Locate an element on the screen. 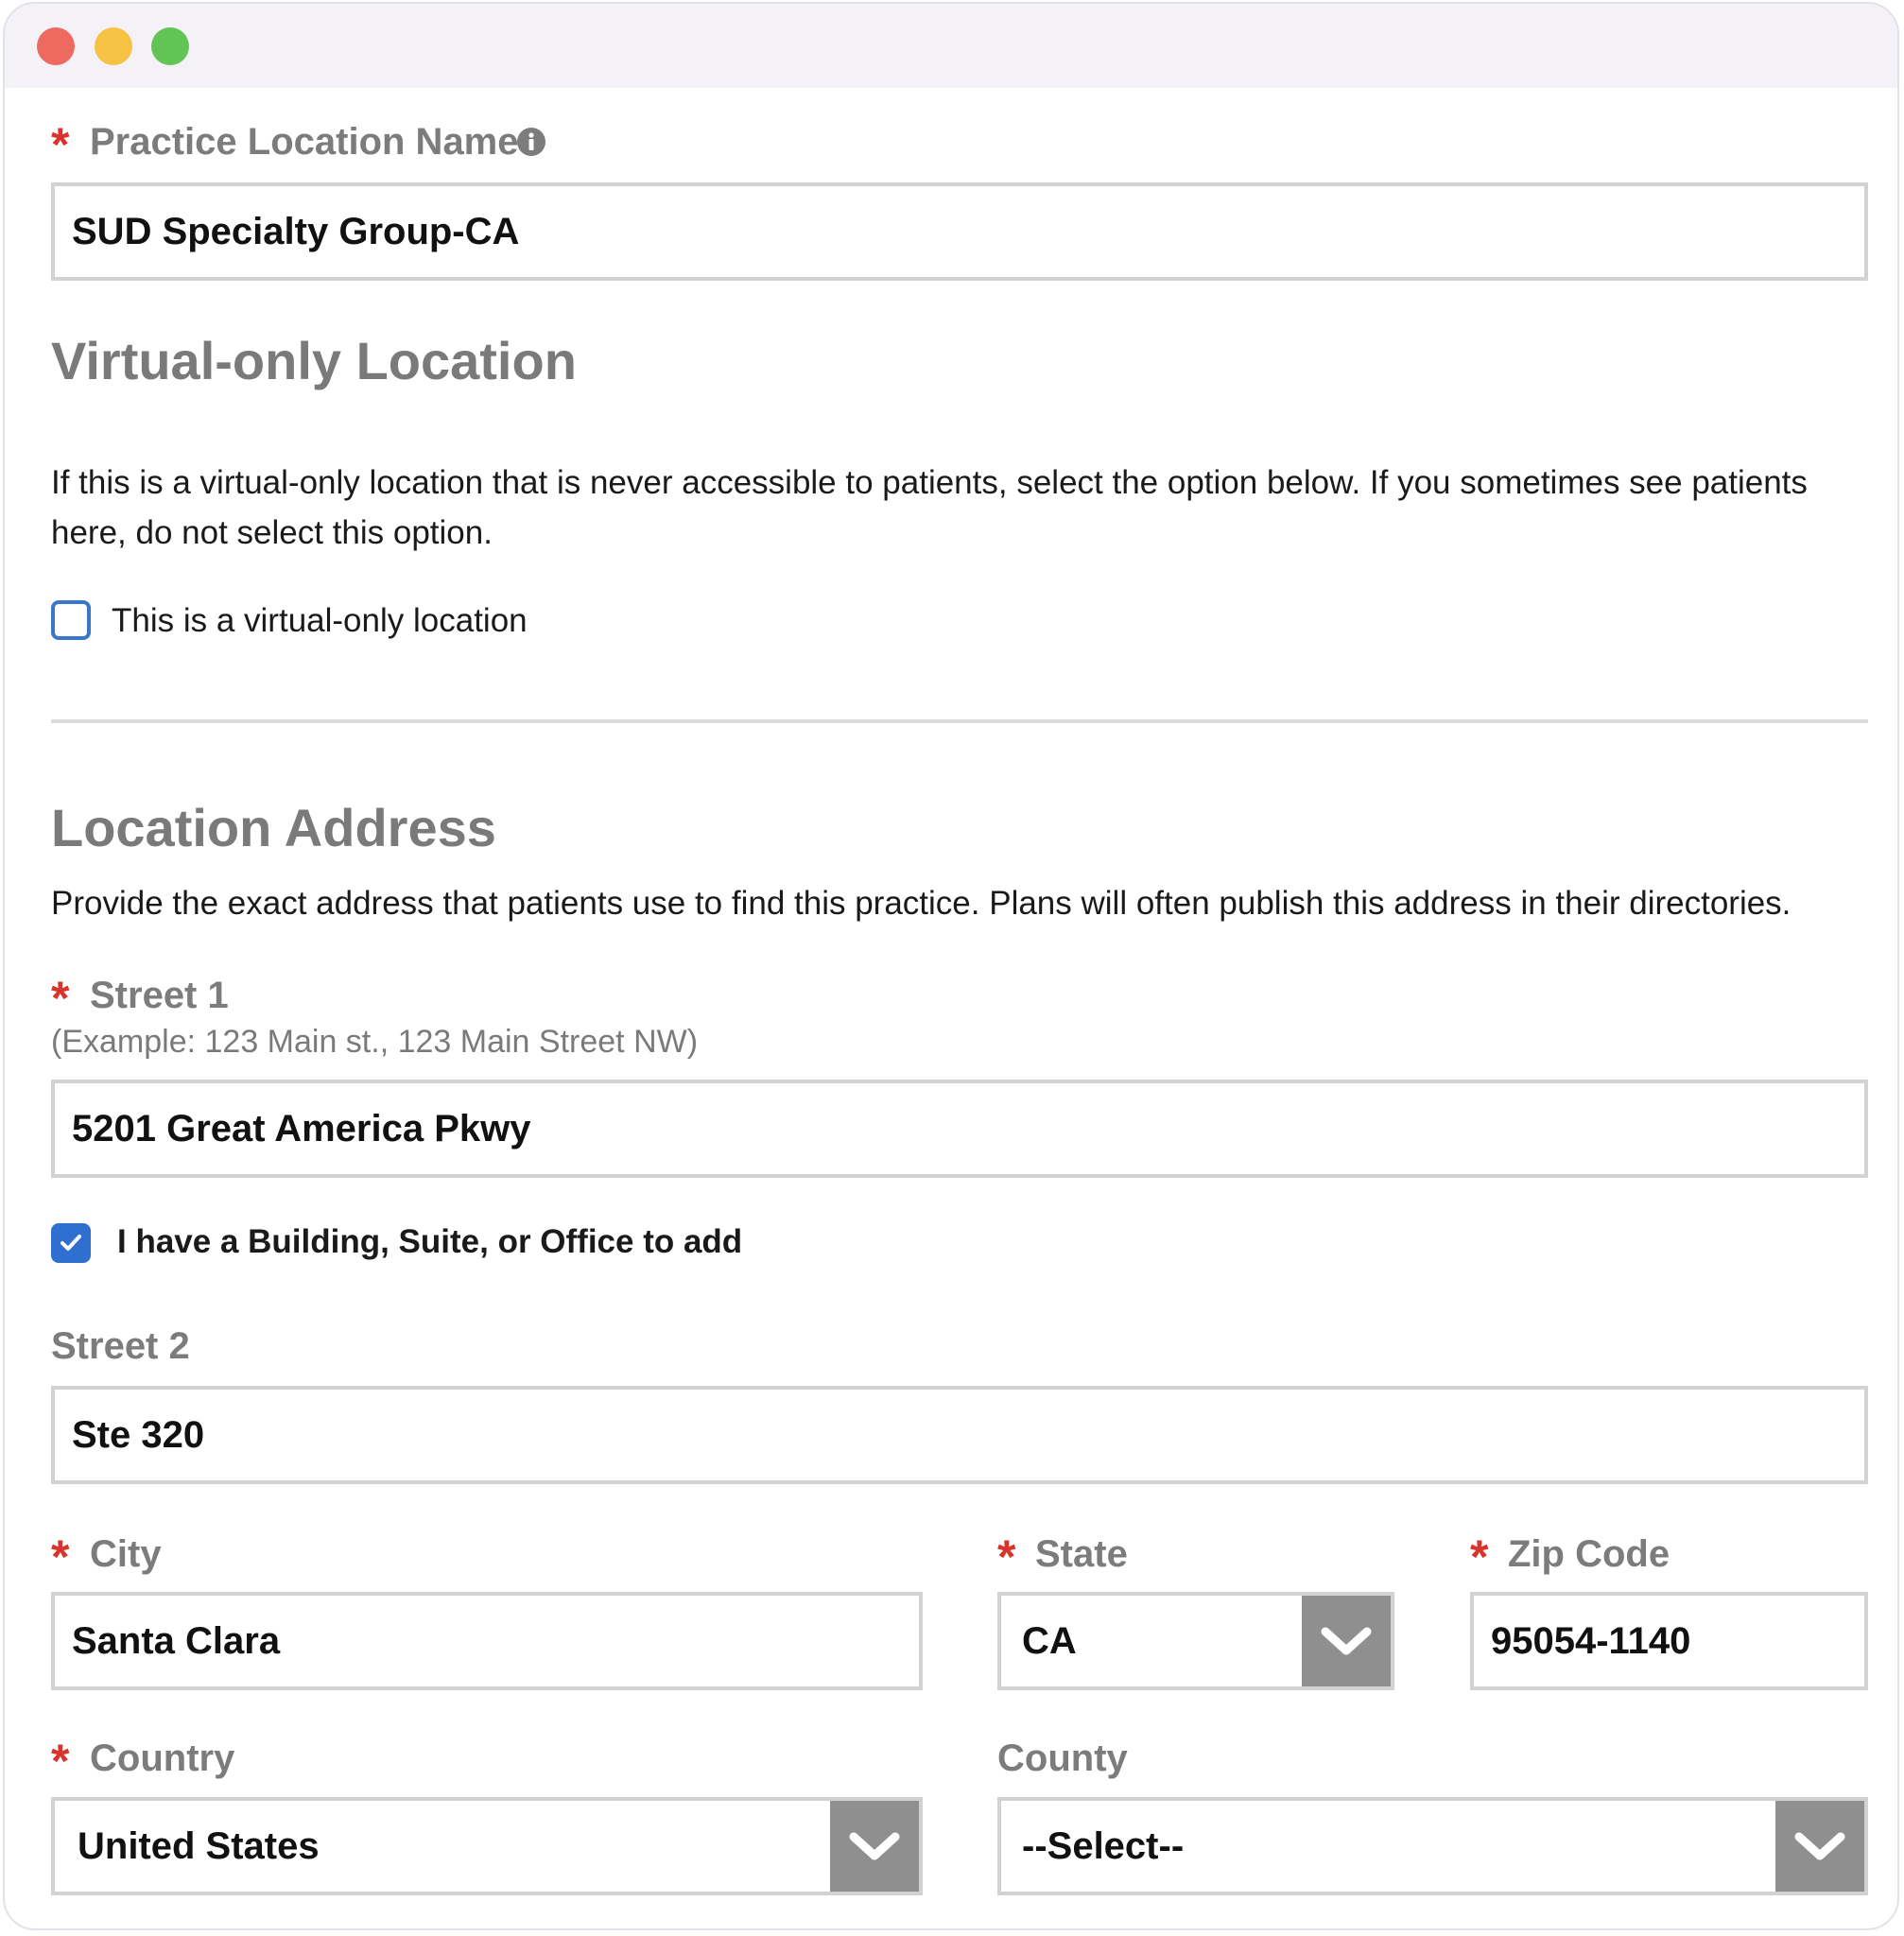 The image size is (1904, 1936). city-value: Santa Clara is located at coordinates (176, 1640).